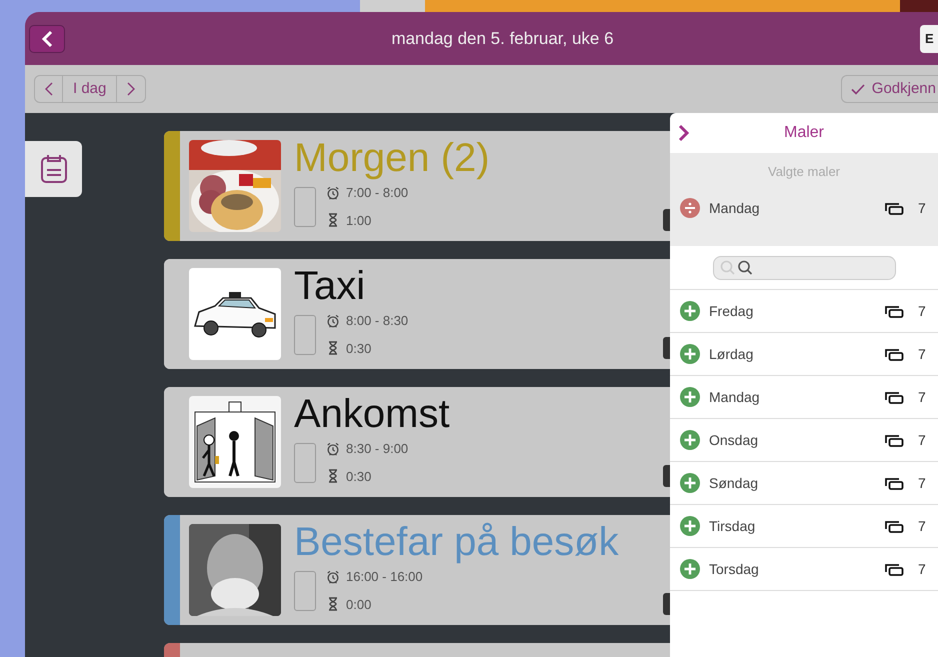  I want to click on template-item: Søndag 7, so click(804, 483).